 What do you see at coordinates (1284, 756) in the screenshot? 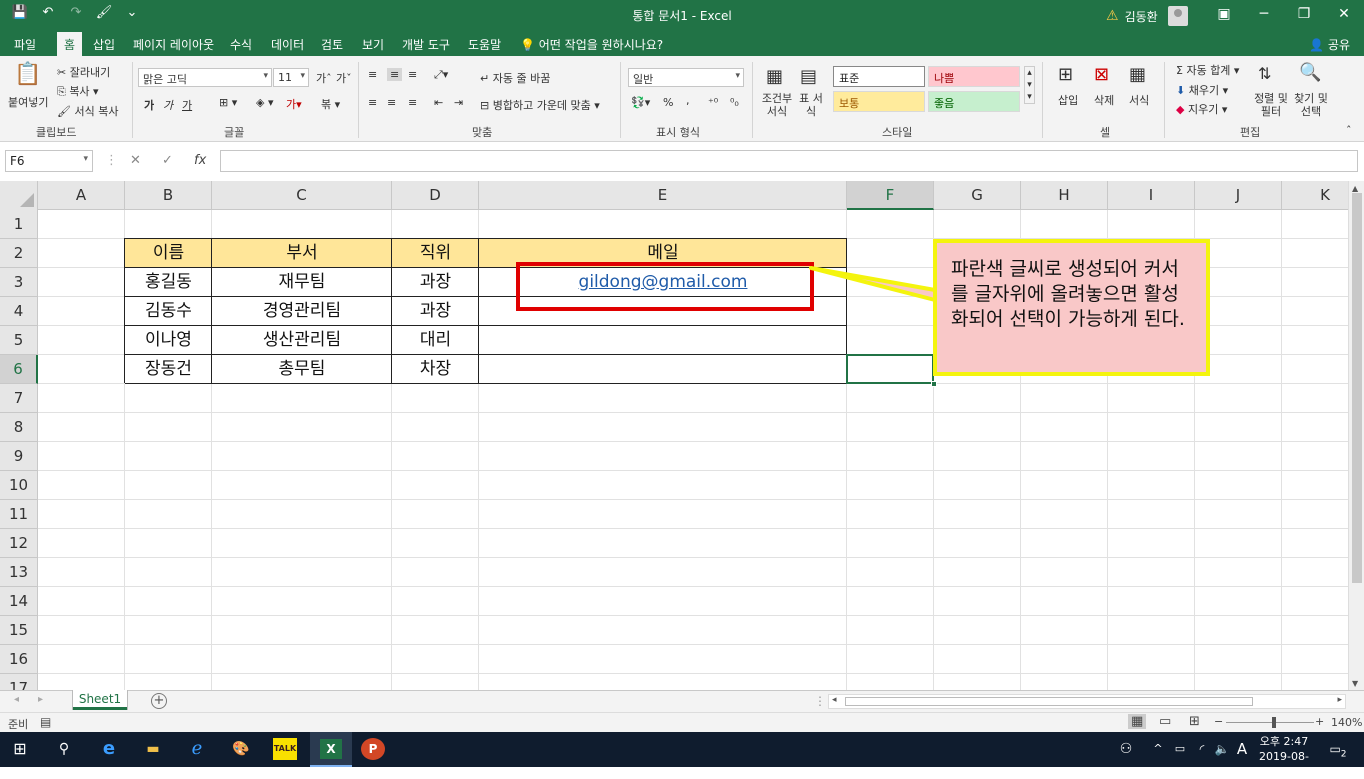
I see `clock: 오후 2:47 2019-08-11` at bounding box center [1284, 756].